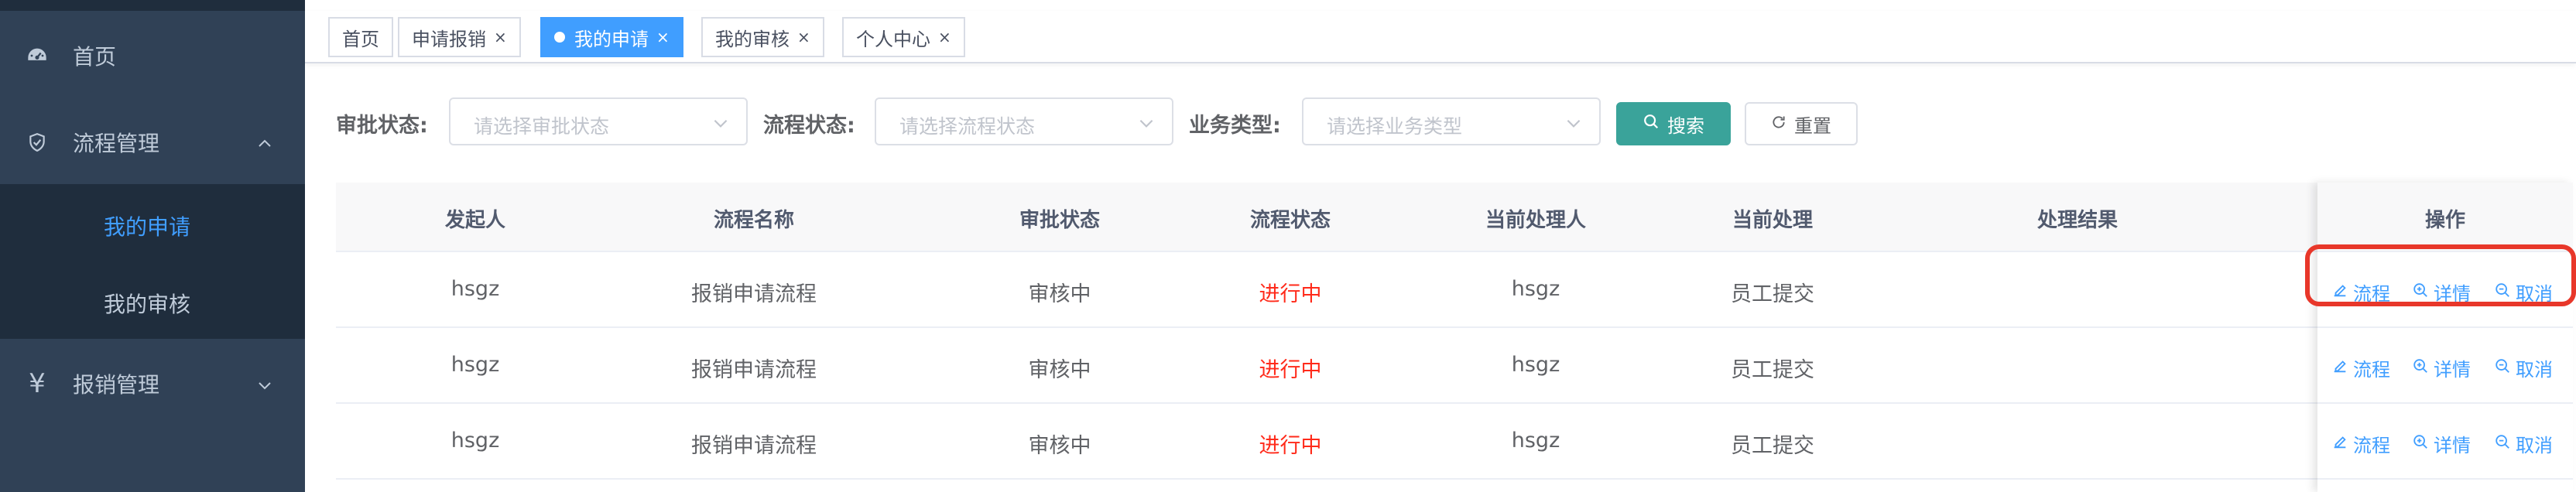  Describe the element at coordinates (1772, 221) in the screenshot. I see `column-header-current-step: 当前处理` at that location.